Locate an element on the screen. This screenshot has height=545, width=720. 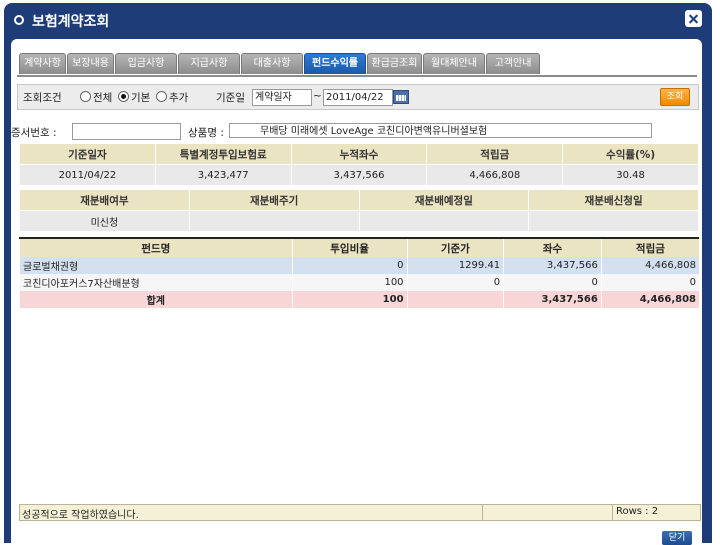
summary-header: 누적좌수 is located at coordinates (359, 154).